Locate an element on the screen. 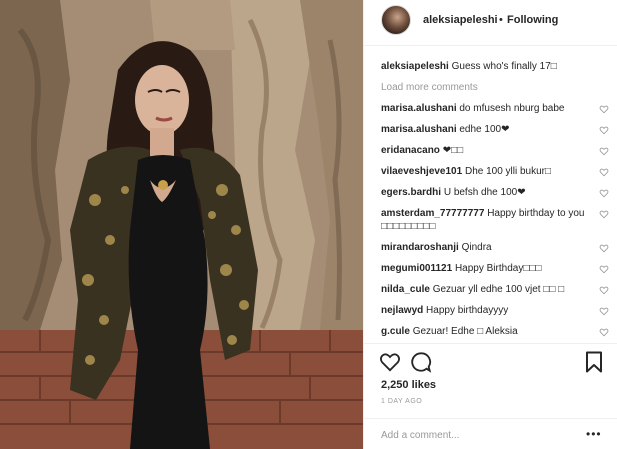 The image size is (617, 449). load-more-comments-button: Load more comments is located at coordinates (496, 87).